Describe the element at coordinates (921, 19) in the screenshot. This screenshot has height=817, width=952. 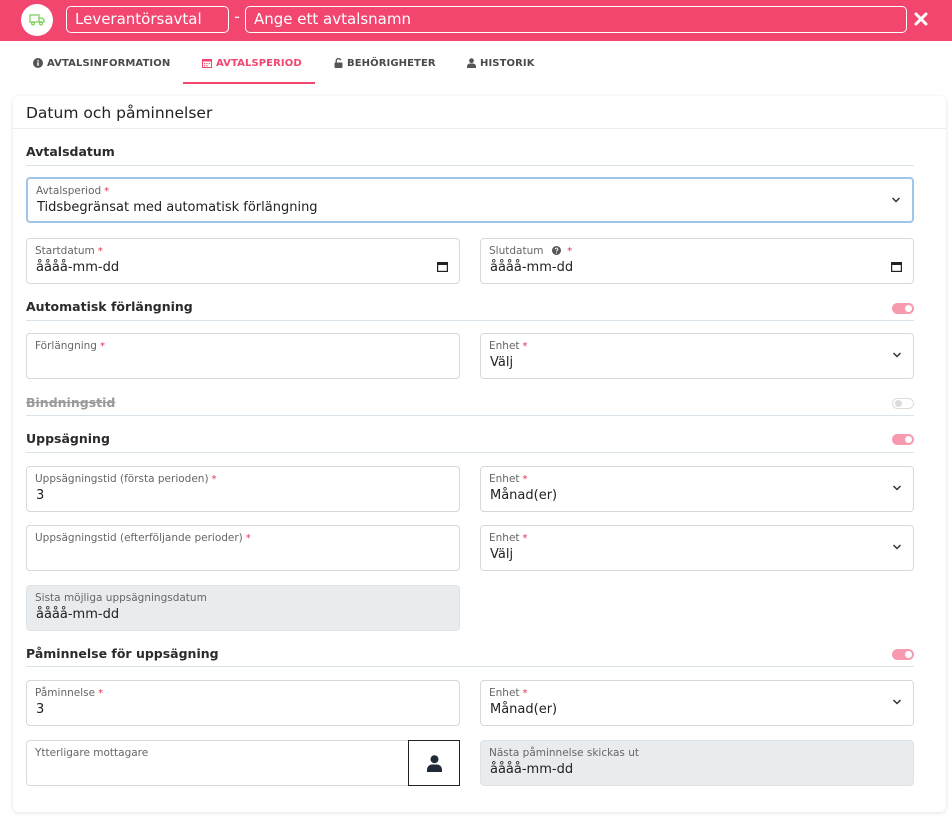
I see `close-icon` at that location.